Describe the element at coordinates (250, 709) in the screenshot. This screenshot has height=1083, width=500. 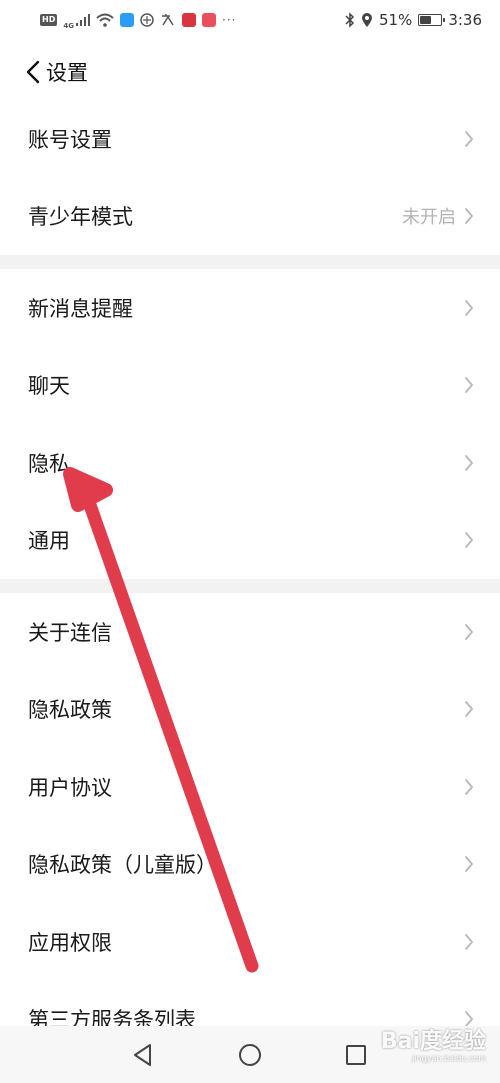
I see `settings-row: 隐私政策` at that location.